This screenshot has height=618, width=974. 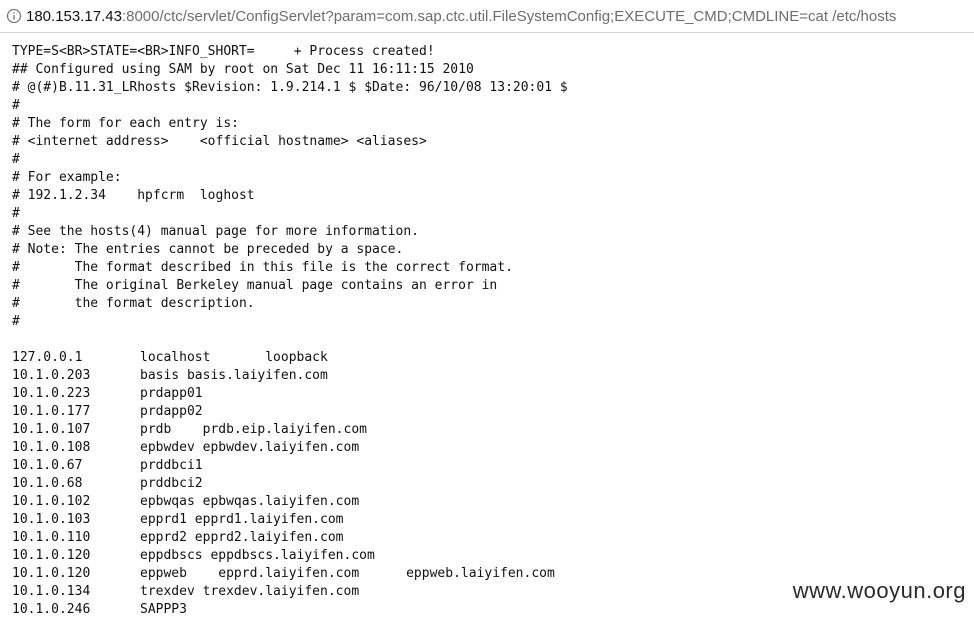 What do you see at coordinates (493, 466) in the screenshot?
I see `host-row: 10.1.0.67 prddbci1` at bounding box center [493, 466].